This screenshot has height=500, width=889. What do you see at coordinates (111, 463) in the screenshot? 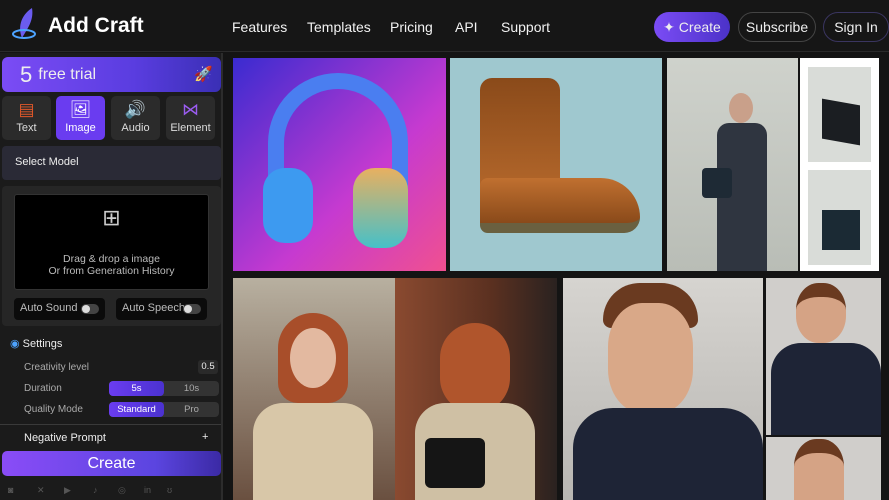
I see `create-button: Create` at bounding box center [111, 463].